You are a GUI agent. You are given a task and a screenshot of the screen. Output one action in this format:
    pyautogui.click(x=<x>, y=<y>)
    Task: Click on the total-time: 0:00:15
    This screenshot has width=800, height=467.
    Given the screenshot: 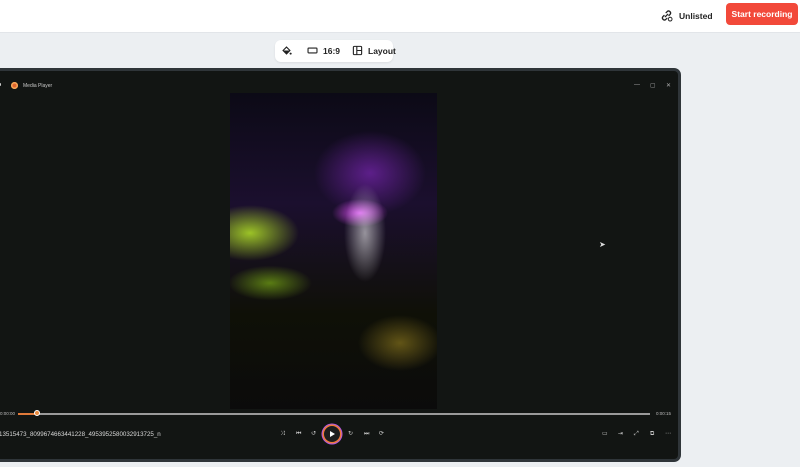 What is the action you would take?
    pyautogui.click(x=664, y=413)
    